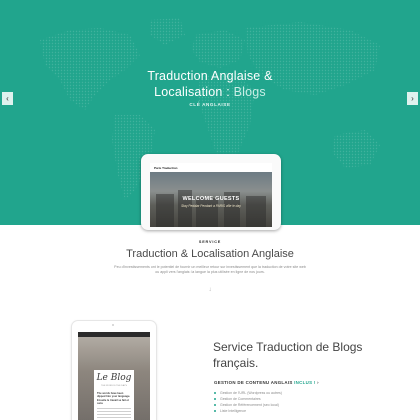 The width and height of the screenshot is (420, 420). Describe the element at coordinates (305, 382) in the screenshot. I see `feature-subtitle-accent: INCLUS !` at that location.